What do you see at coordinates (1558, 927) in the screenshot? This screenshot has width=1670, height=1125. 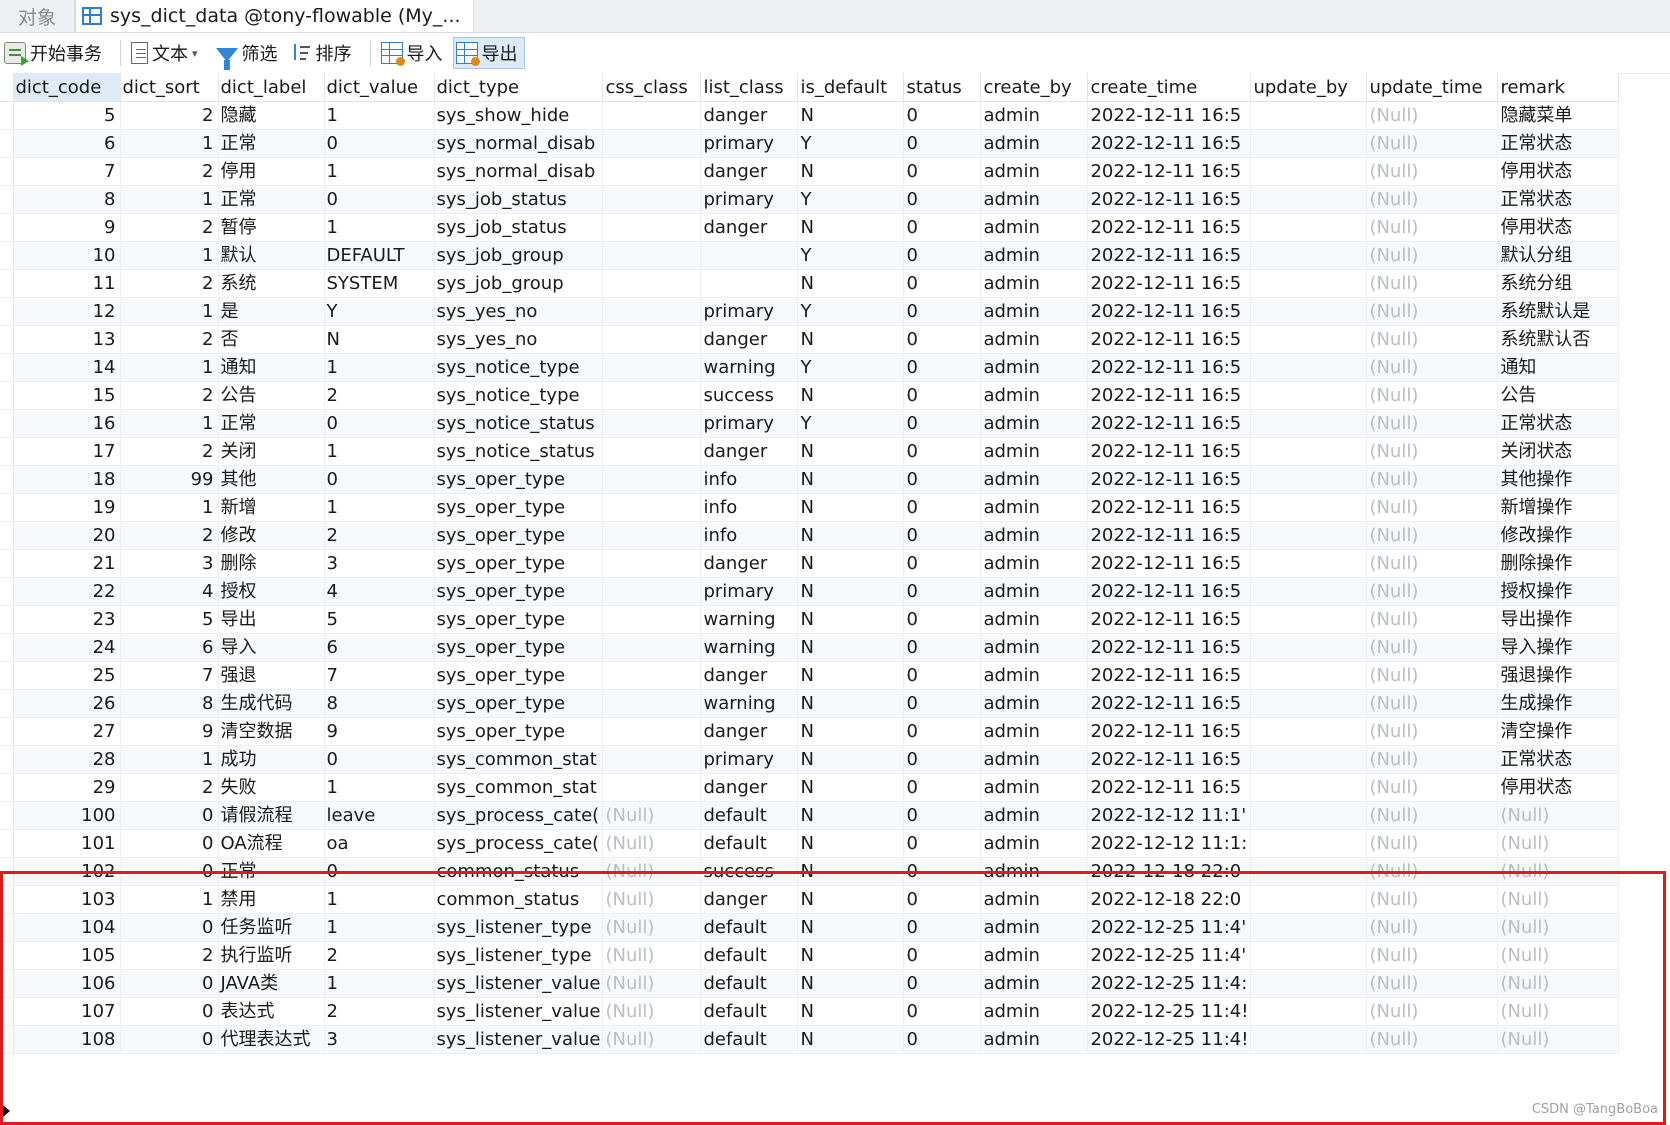 I see `table-cell-remark: (Null)` at bounding box center [1558, 927].